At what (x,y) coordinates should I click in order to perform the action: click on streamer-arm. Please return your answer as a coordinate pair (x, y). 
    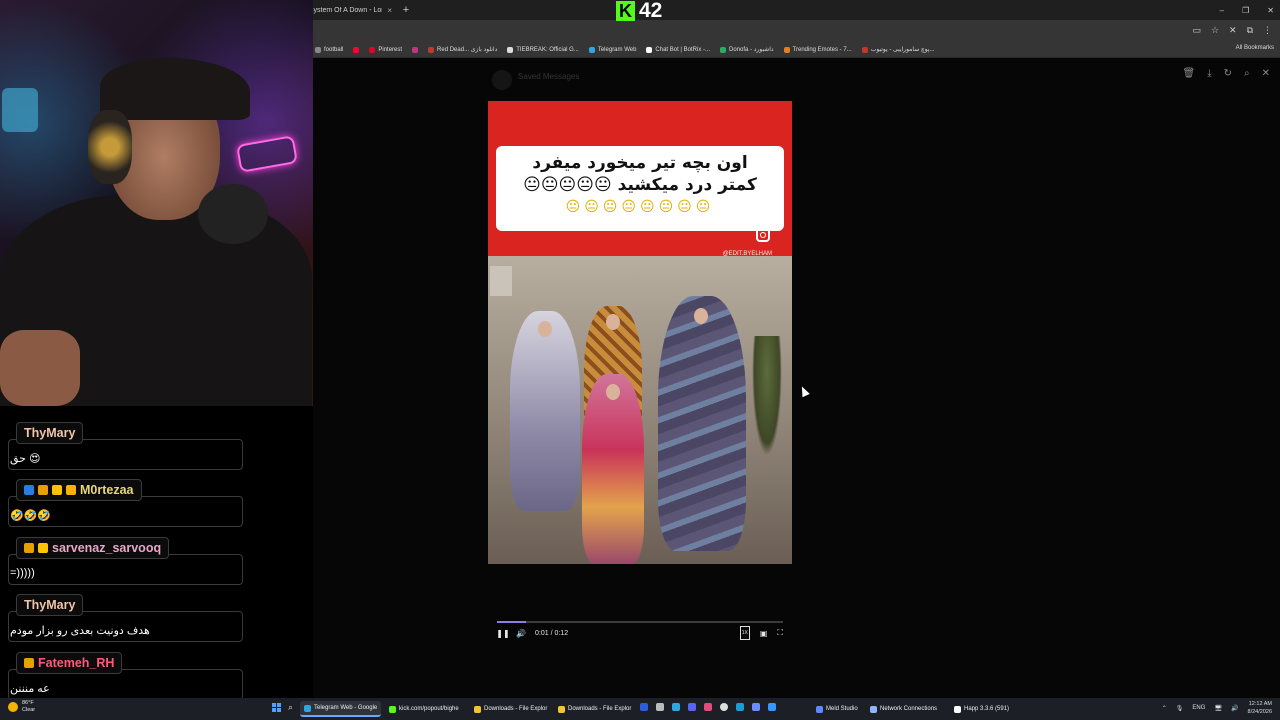
    Looking at the image, I should click on (40, 368).